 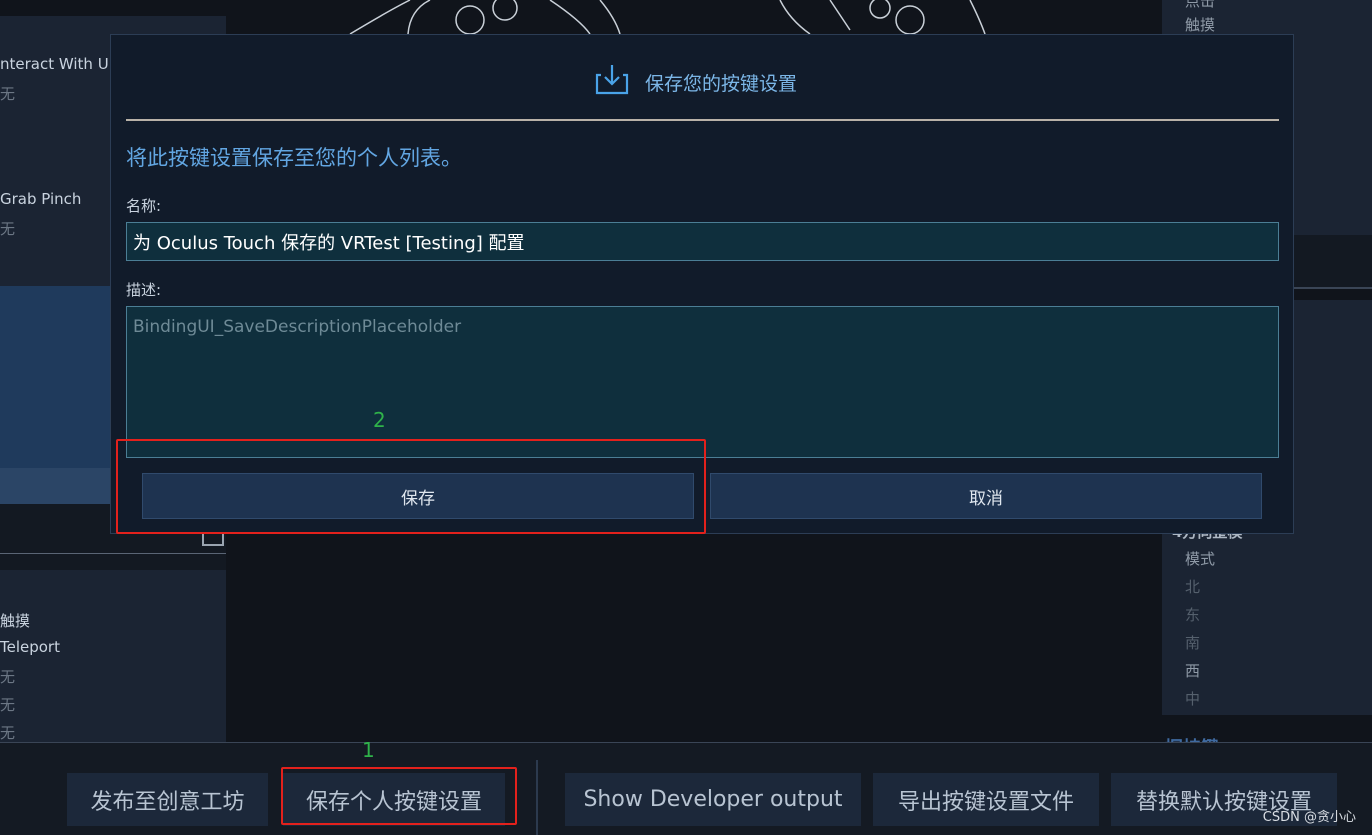 What do you see at coordinates (1192, 642) in the screenshot?
I see `right-item: 南` at bounding box center [1192, 642].